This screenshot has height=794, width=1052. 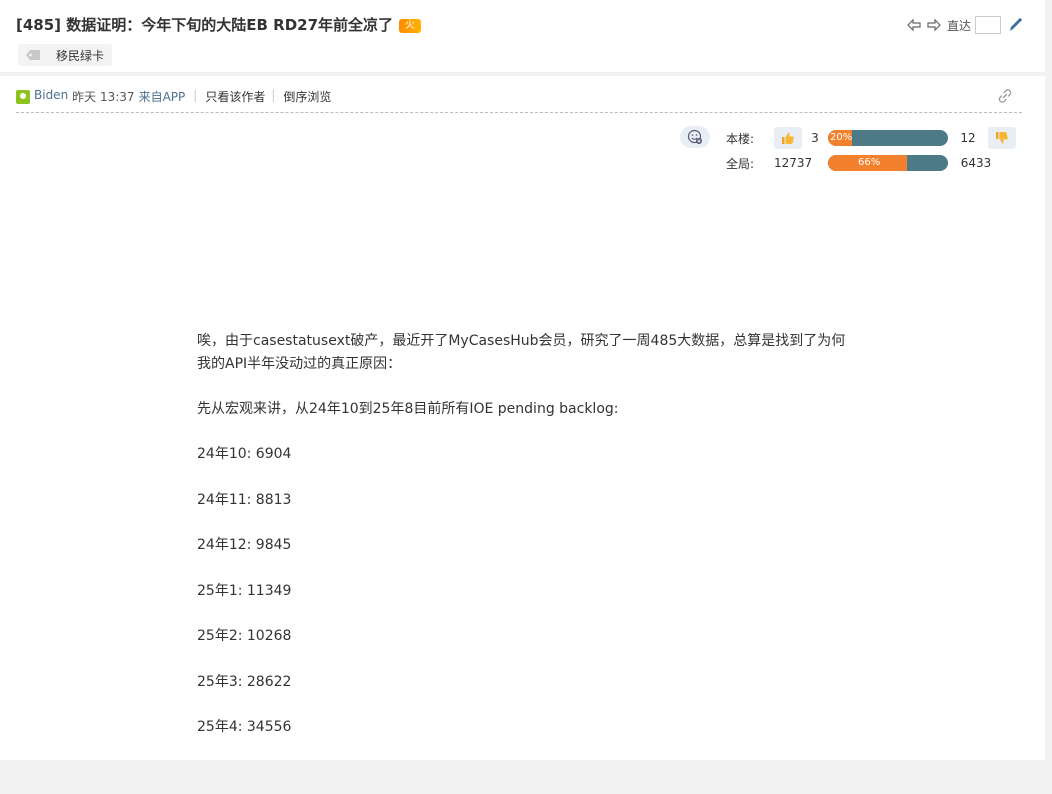 I want to click on floor-vote-bar: 20%, so click(x=888, y=138).